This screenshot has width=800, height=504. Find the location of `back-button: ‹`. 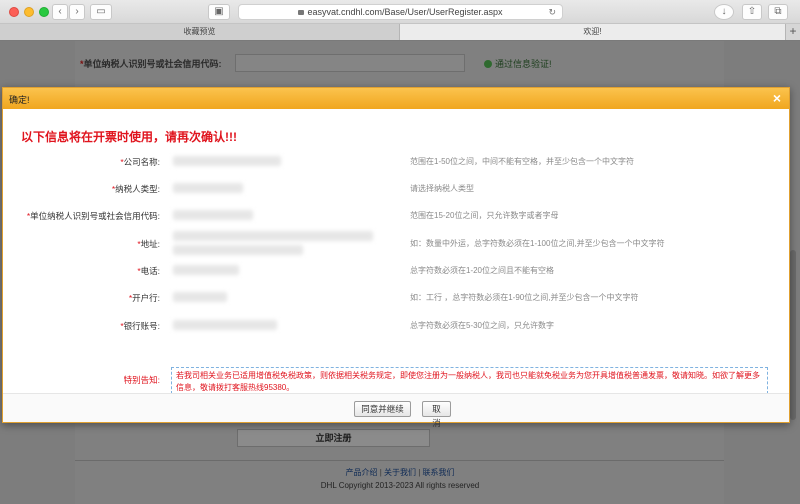

back-button: ‹ is located at coordinates (60, 12).